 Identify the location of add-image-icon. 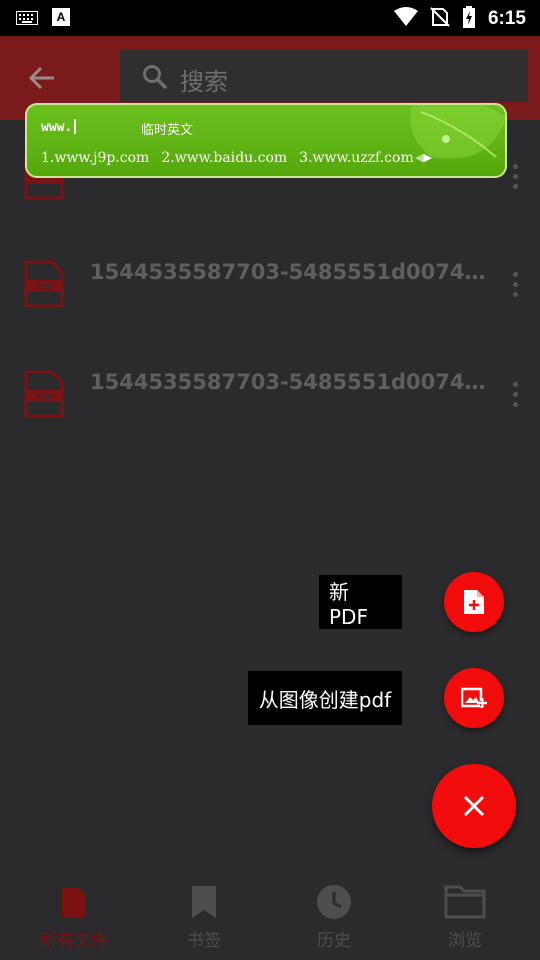
(474, 697).